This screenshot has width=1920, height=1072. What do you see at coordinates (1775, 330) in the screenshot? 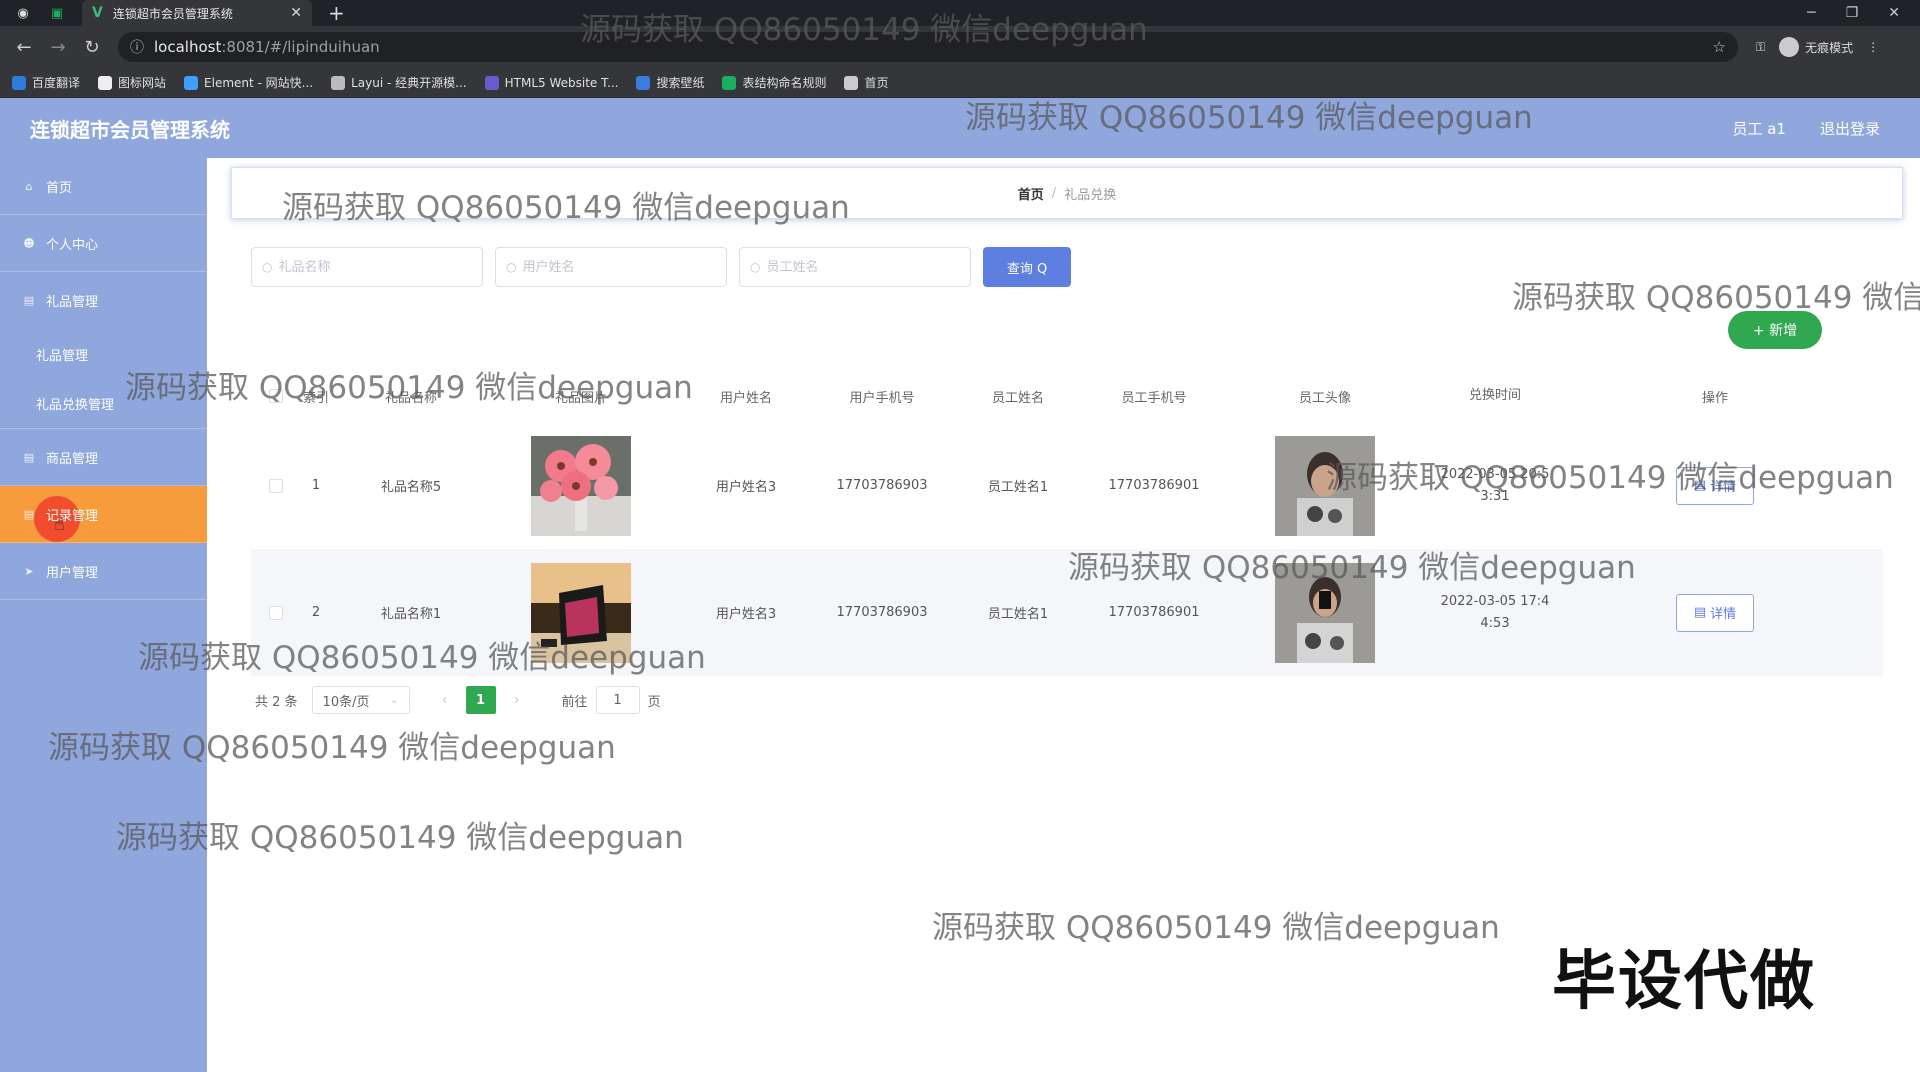
I see `add-button: + 新增` at bounding box center [1775, 330].